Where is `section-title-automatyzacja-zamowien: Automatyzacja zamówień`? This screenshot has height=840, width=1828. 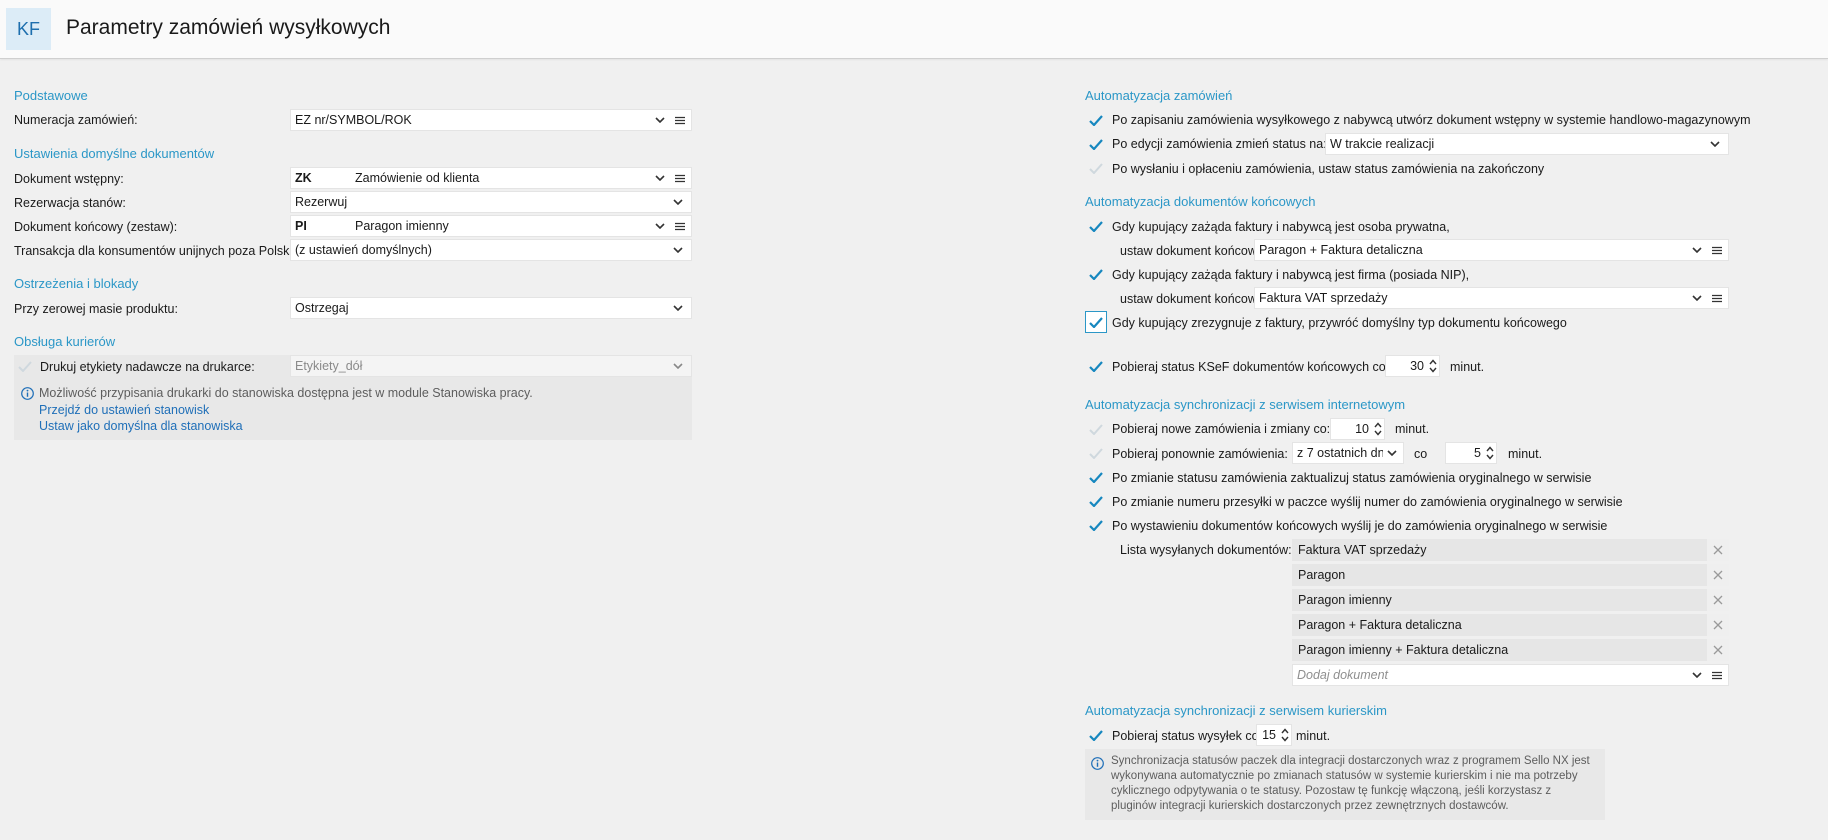
section-title-automatyzacja-zamowien: Automatyzacja zamówień is located at coordinates (1159, 95).